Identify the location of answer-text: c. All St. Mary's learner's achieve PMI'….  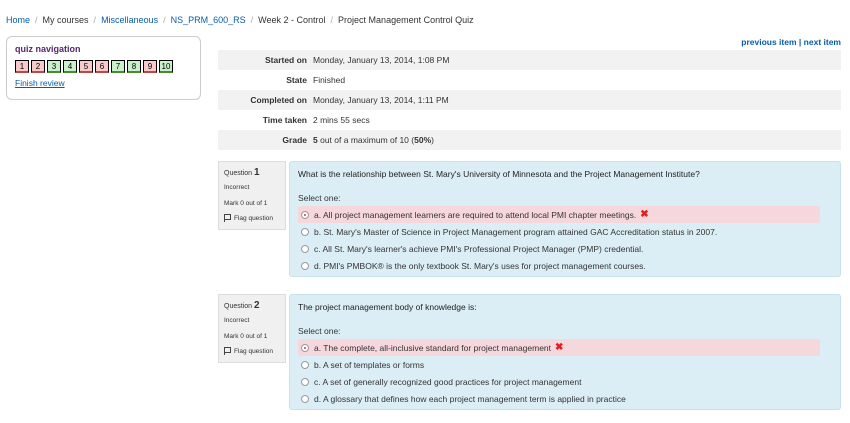
(479, 248).